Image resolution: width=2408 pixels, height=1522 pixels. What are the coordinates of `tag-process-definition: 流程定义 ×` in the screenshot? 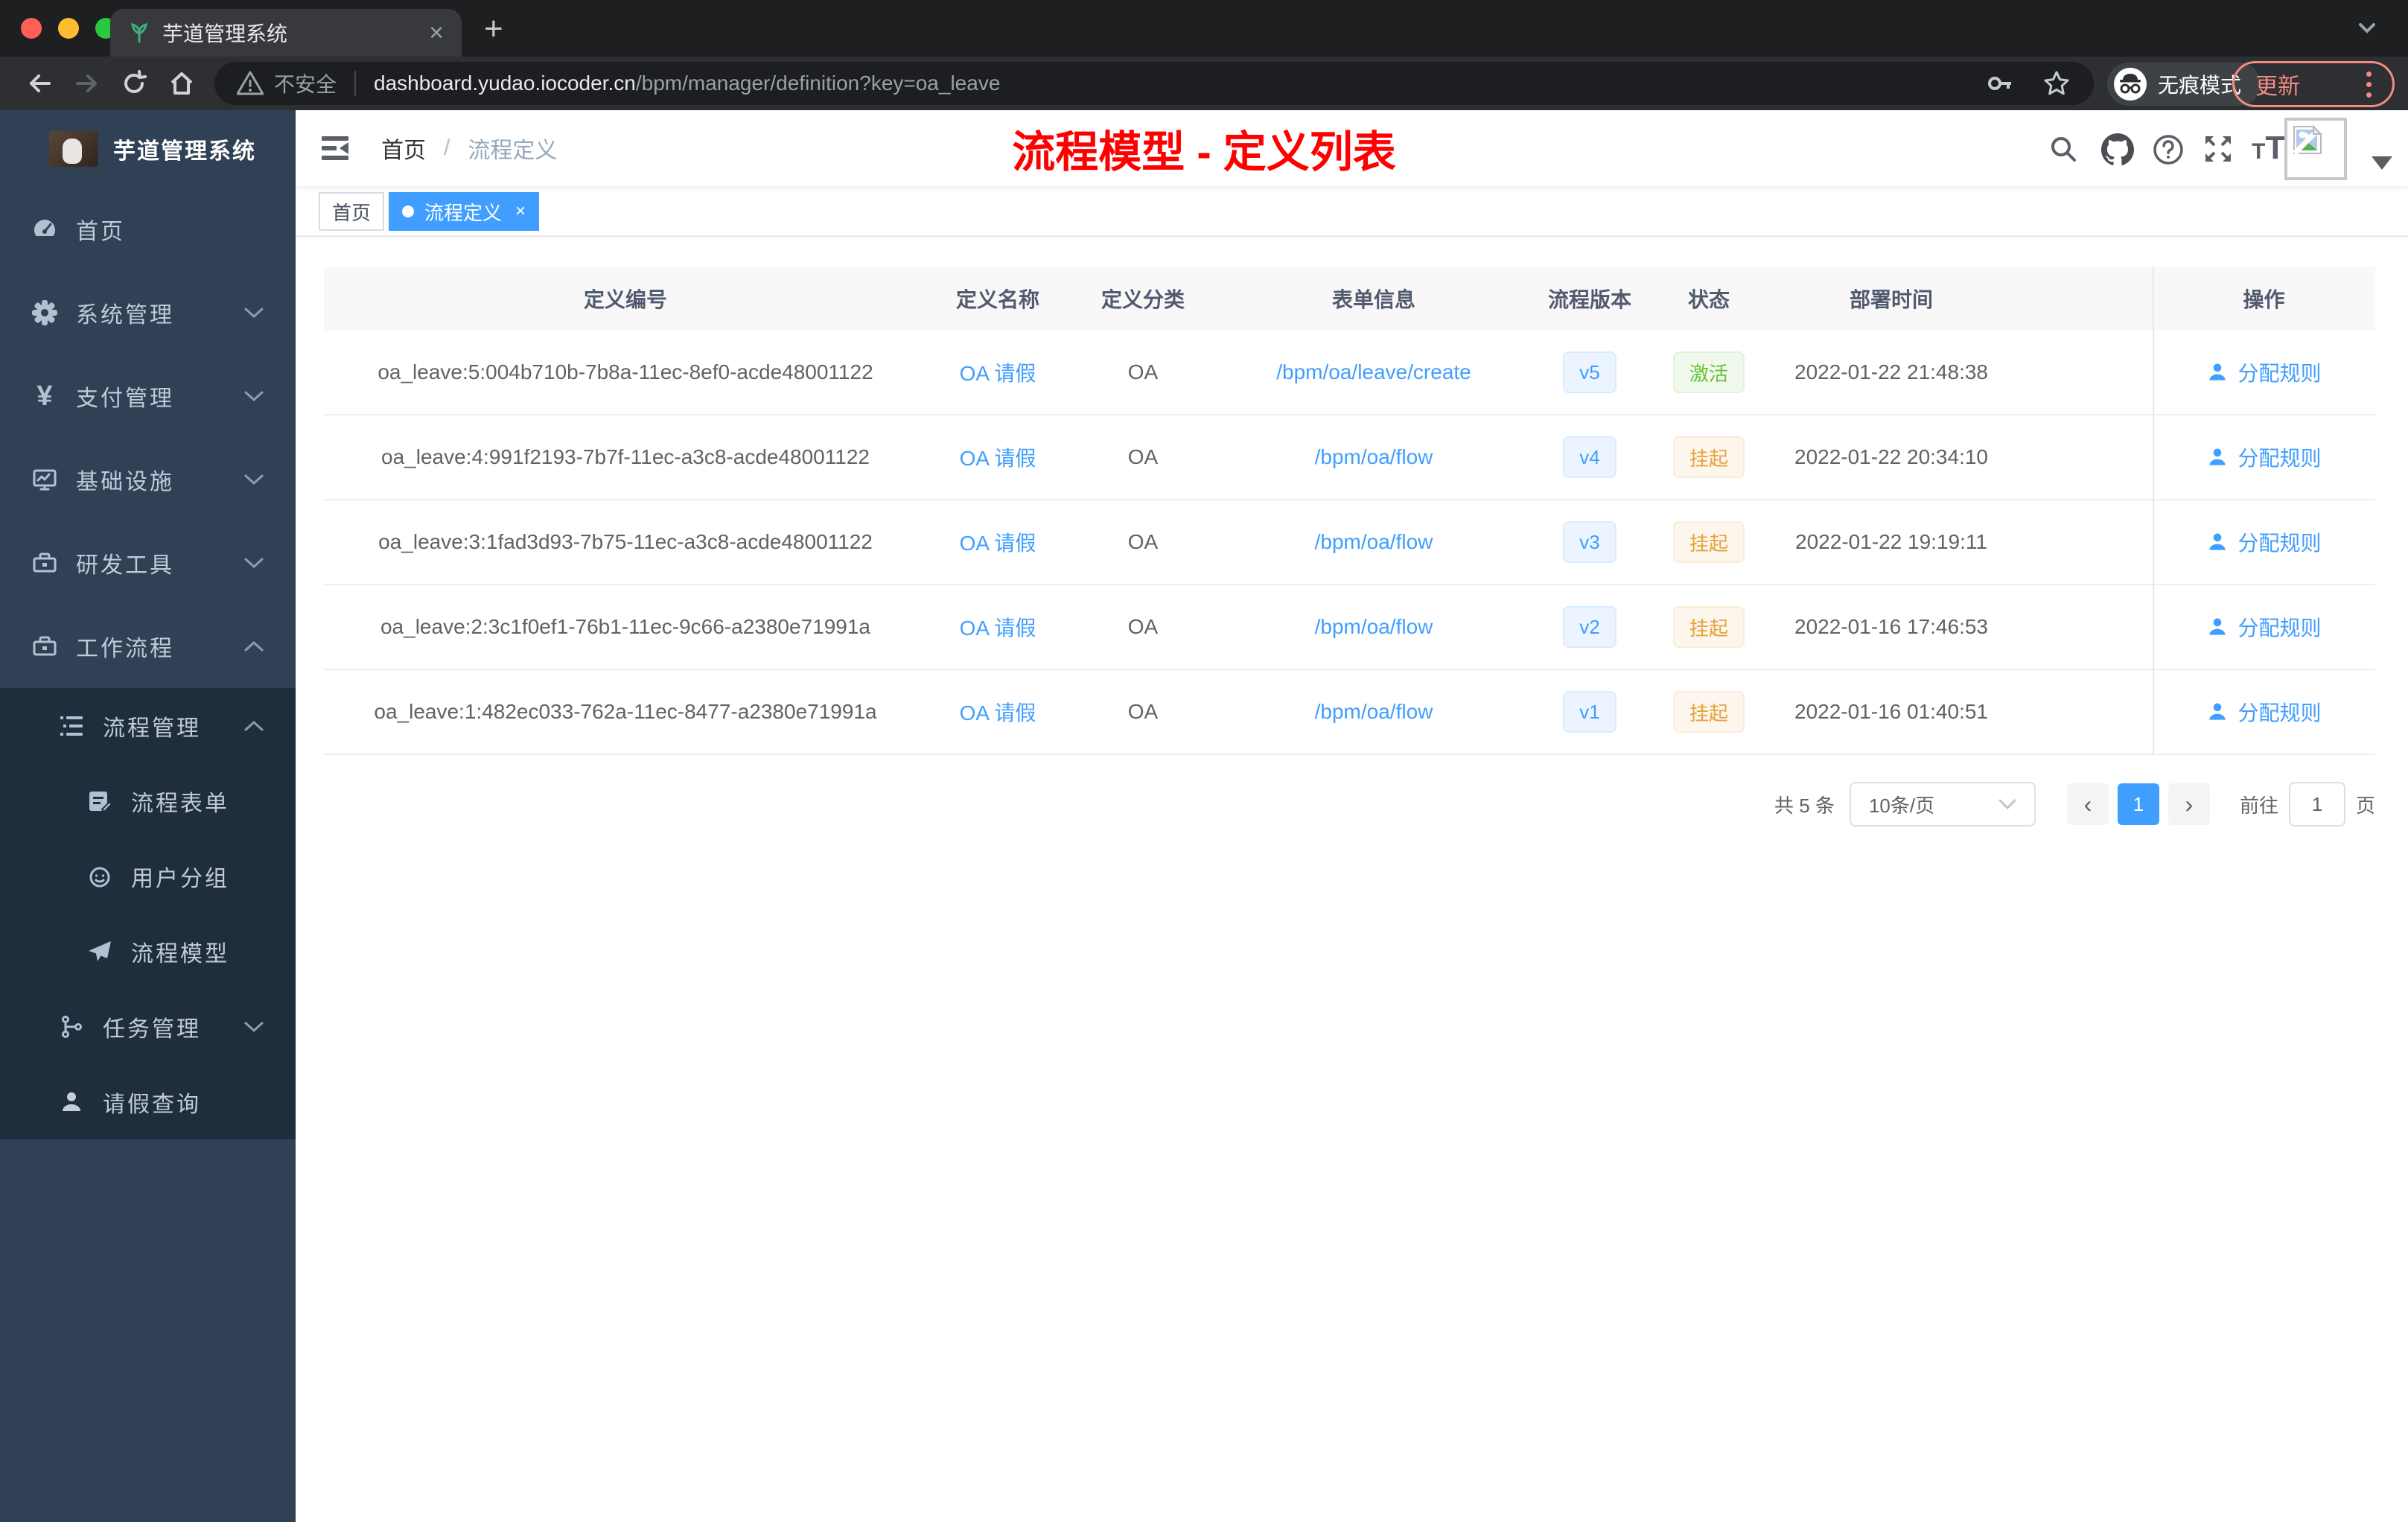 It's located at (464, 211).